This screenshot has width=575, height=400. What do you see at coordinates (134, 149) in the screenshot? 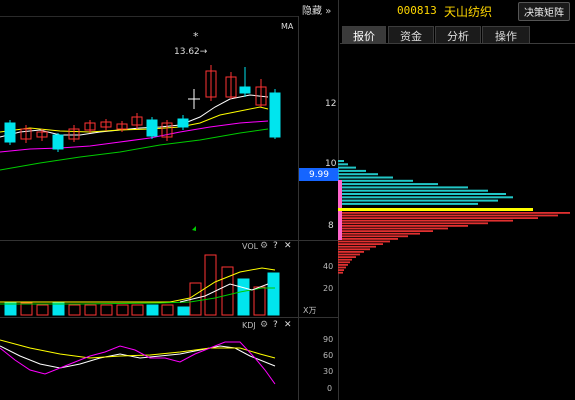
I see `ma-line-green` at bounding box center [134, 149].